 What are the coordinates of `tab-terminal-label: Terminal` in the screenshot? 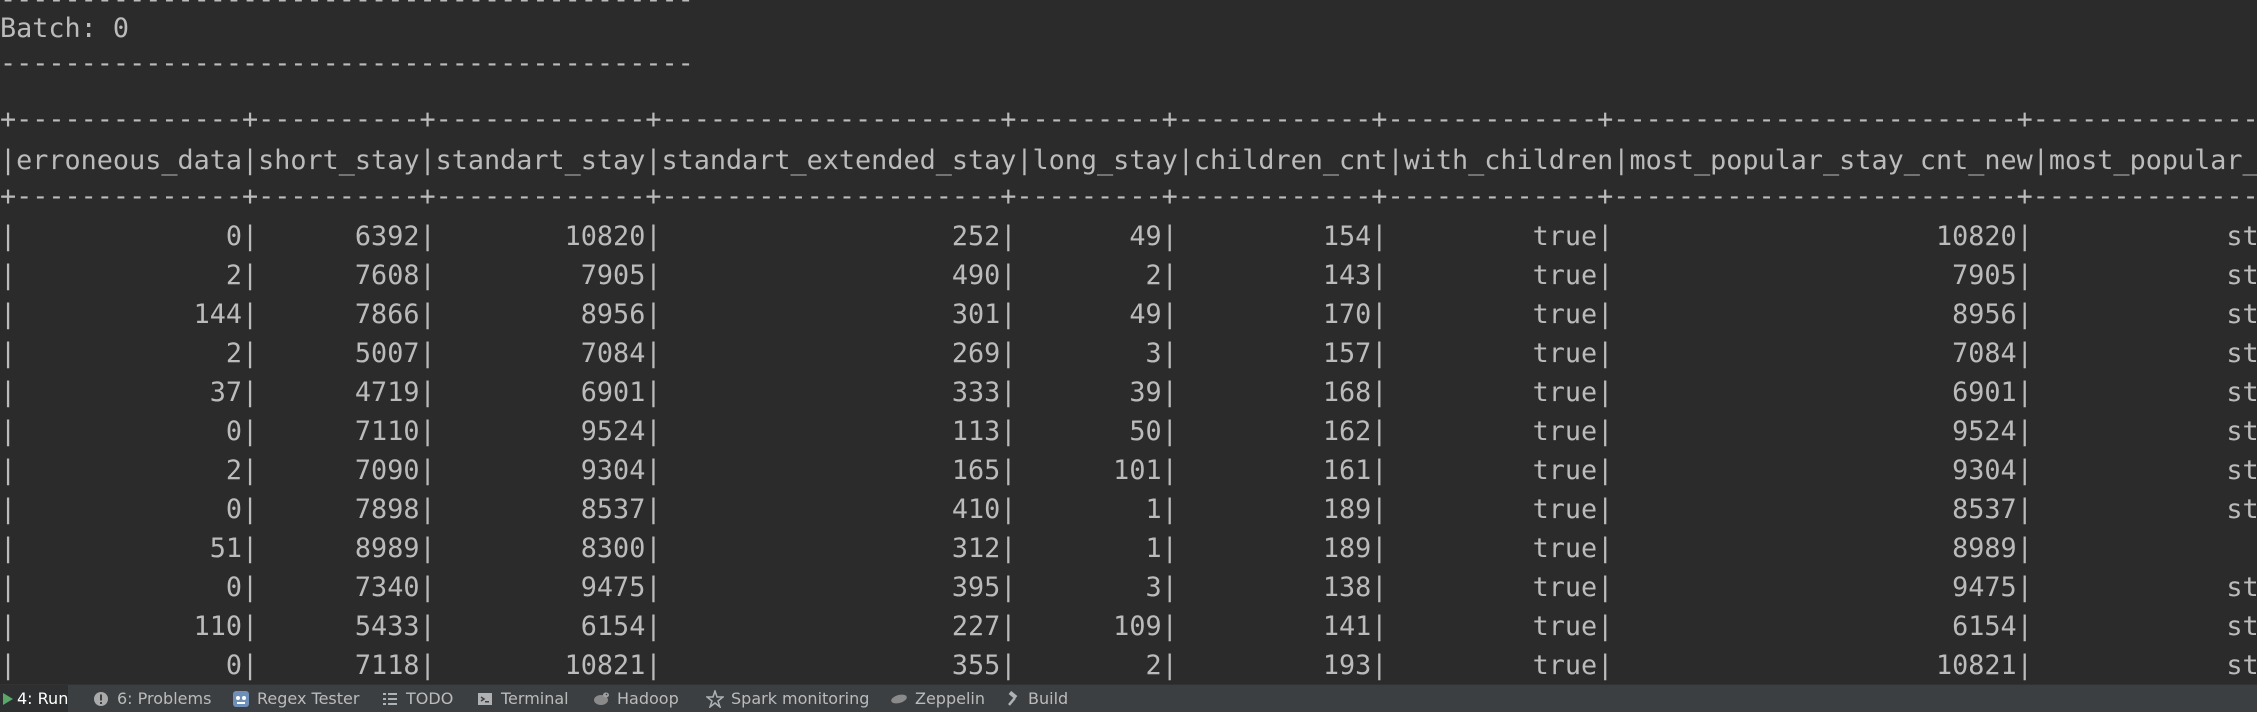 It's located at (535, 698).